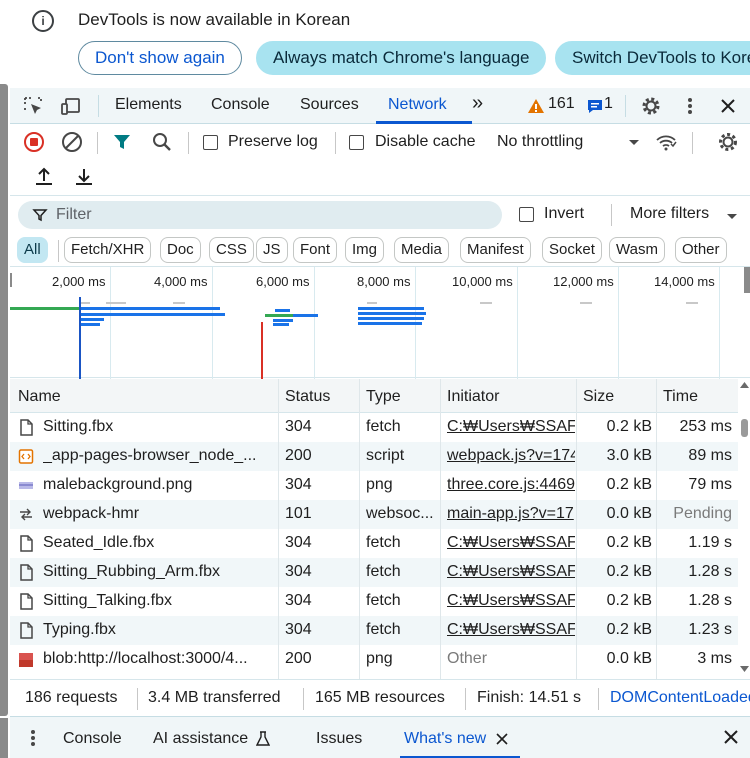 The height and width of the screenshot is (758, 750). What do you see at coordinates (4, 400) in the screenshot?
I see `window-scrollbar` at bounding box center [4, 400].